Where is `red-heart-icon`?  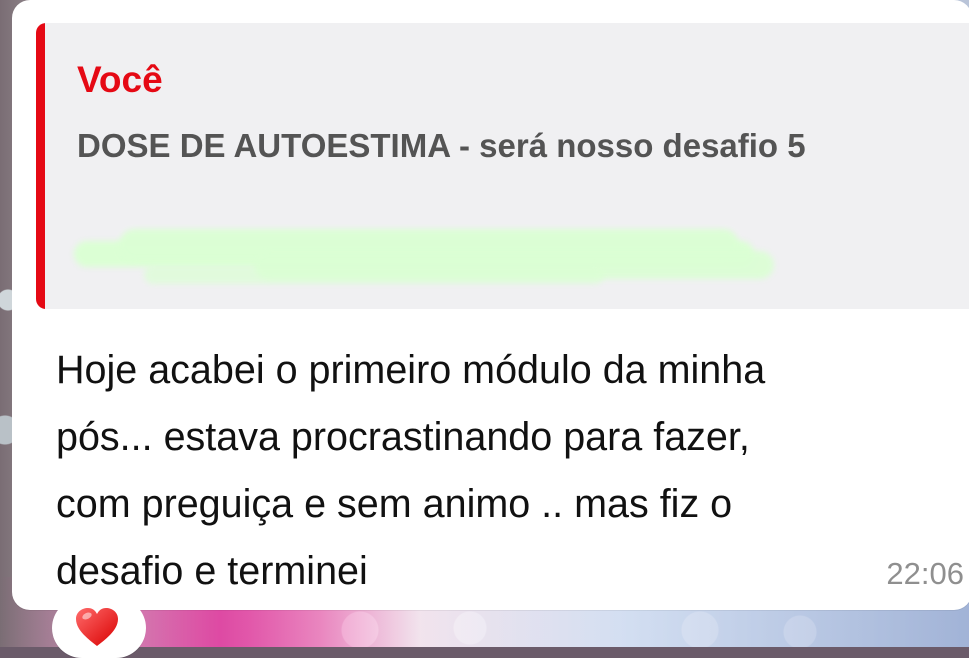 red-heart-icon is located at coordinates (97, 627).